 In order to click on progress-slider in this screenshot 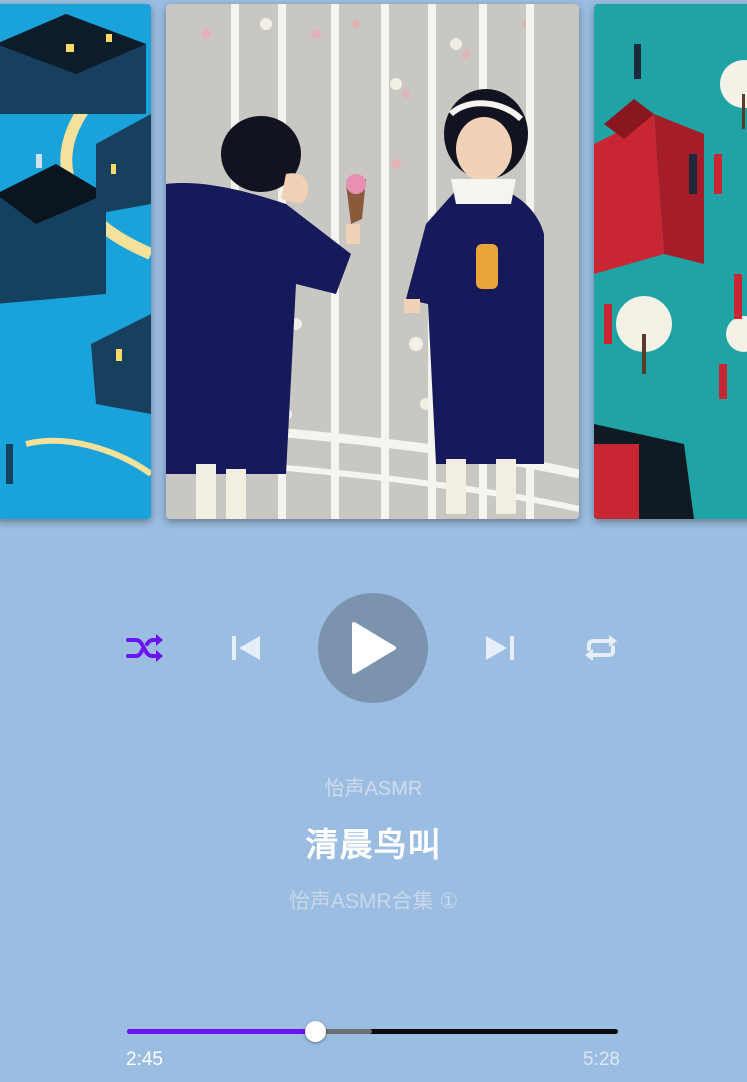, I will do `click(372, 1031)`.